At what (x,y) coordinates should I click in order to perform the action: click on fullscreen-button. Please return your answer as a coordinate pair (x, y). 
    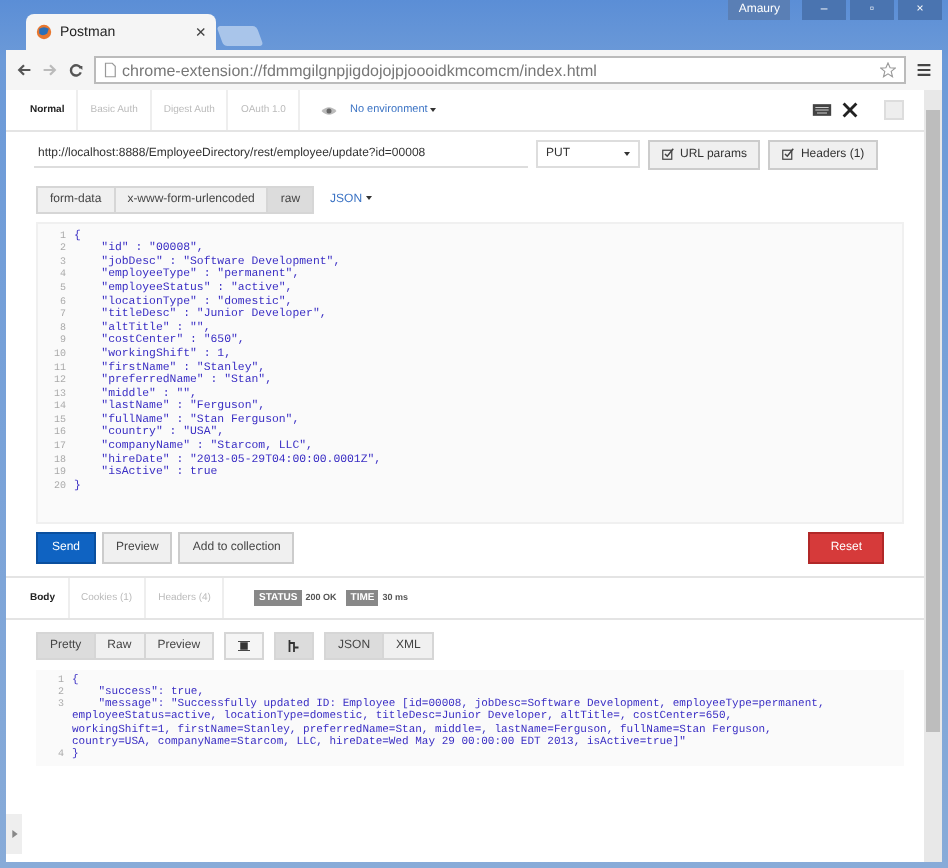
    Looking at the image, I should click on (244, 645).